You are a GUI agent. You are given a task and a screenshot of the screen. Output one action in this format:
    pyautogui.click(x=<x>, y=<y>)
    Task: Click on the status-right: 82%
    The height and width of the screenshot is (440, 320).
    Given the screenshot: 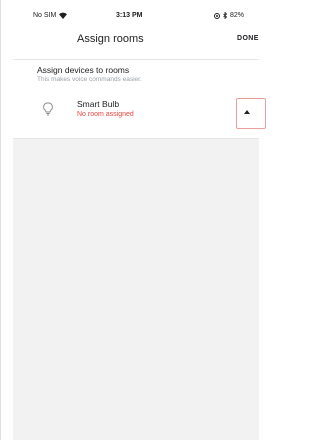 What is the action you would take?
    pyautogui.click(x=229, y=15)
    